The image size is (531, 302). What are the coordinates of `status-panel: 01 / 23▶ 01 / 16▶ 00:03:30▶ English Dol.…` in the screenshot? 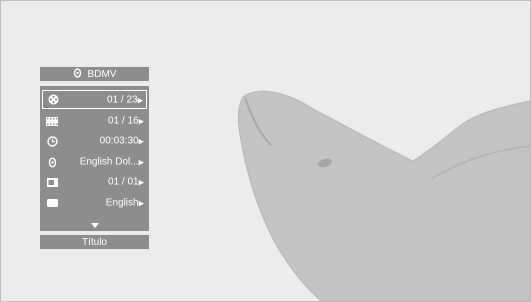 It's located at (94, 158).